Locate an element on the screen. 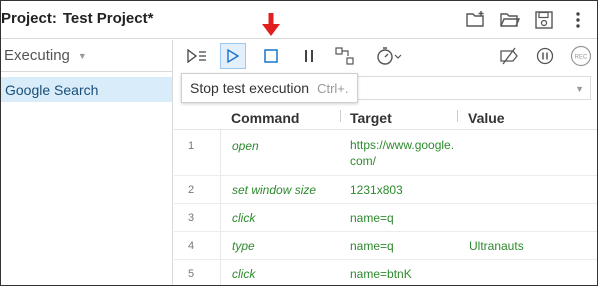  project-title: Project: Test Project* is located at coordinates (77, 18).